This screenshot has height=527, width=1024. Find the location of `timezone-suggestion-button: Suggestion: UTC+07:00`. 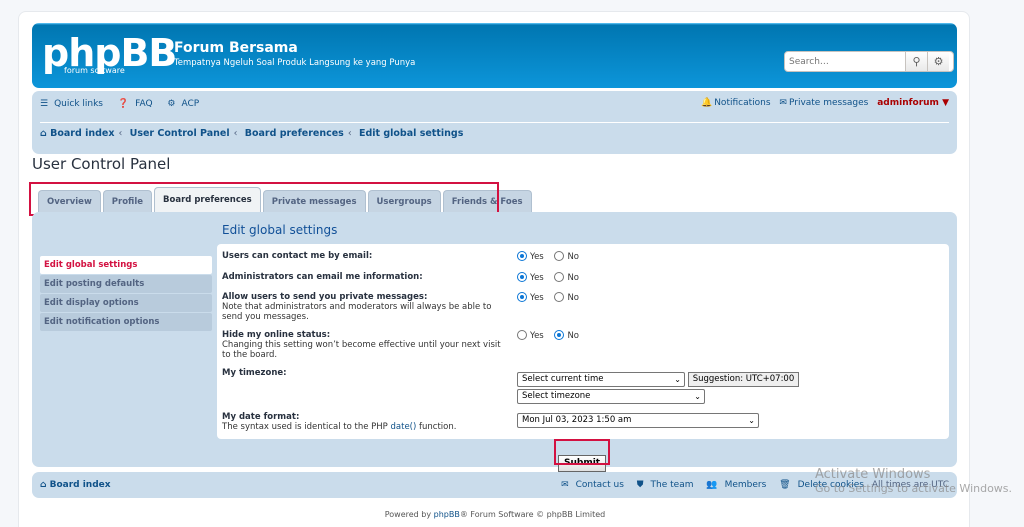

timezone-suggestion-button: Suggestion: UTC+07:00 is located at coordinates (743, 379).